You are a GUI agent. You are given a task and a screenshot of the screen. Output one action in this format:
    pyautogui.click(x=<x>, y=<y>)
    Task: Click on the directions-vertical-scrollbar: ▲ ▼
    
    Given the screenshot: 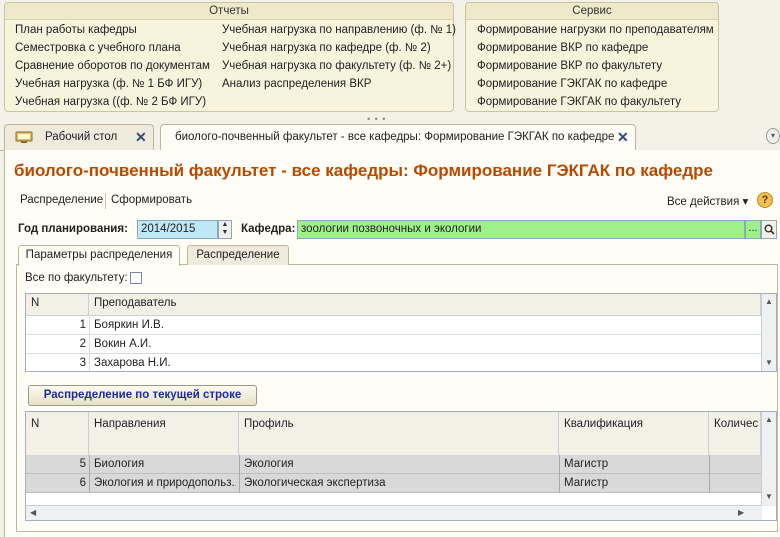 What is the action you would take?
    pyautogui.click(x=768, y=459)
    